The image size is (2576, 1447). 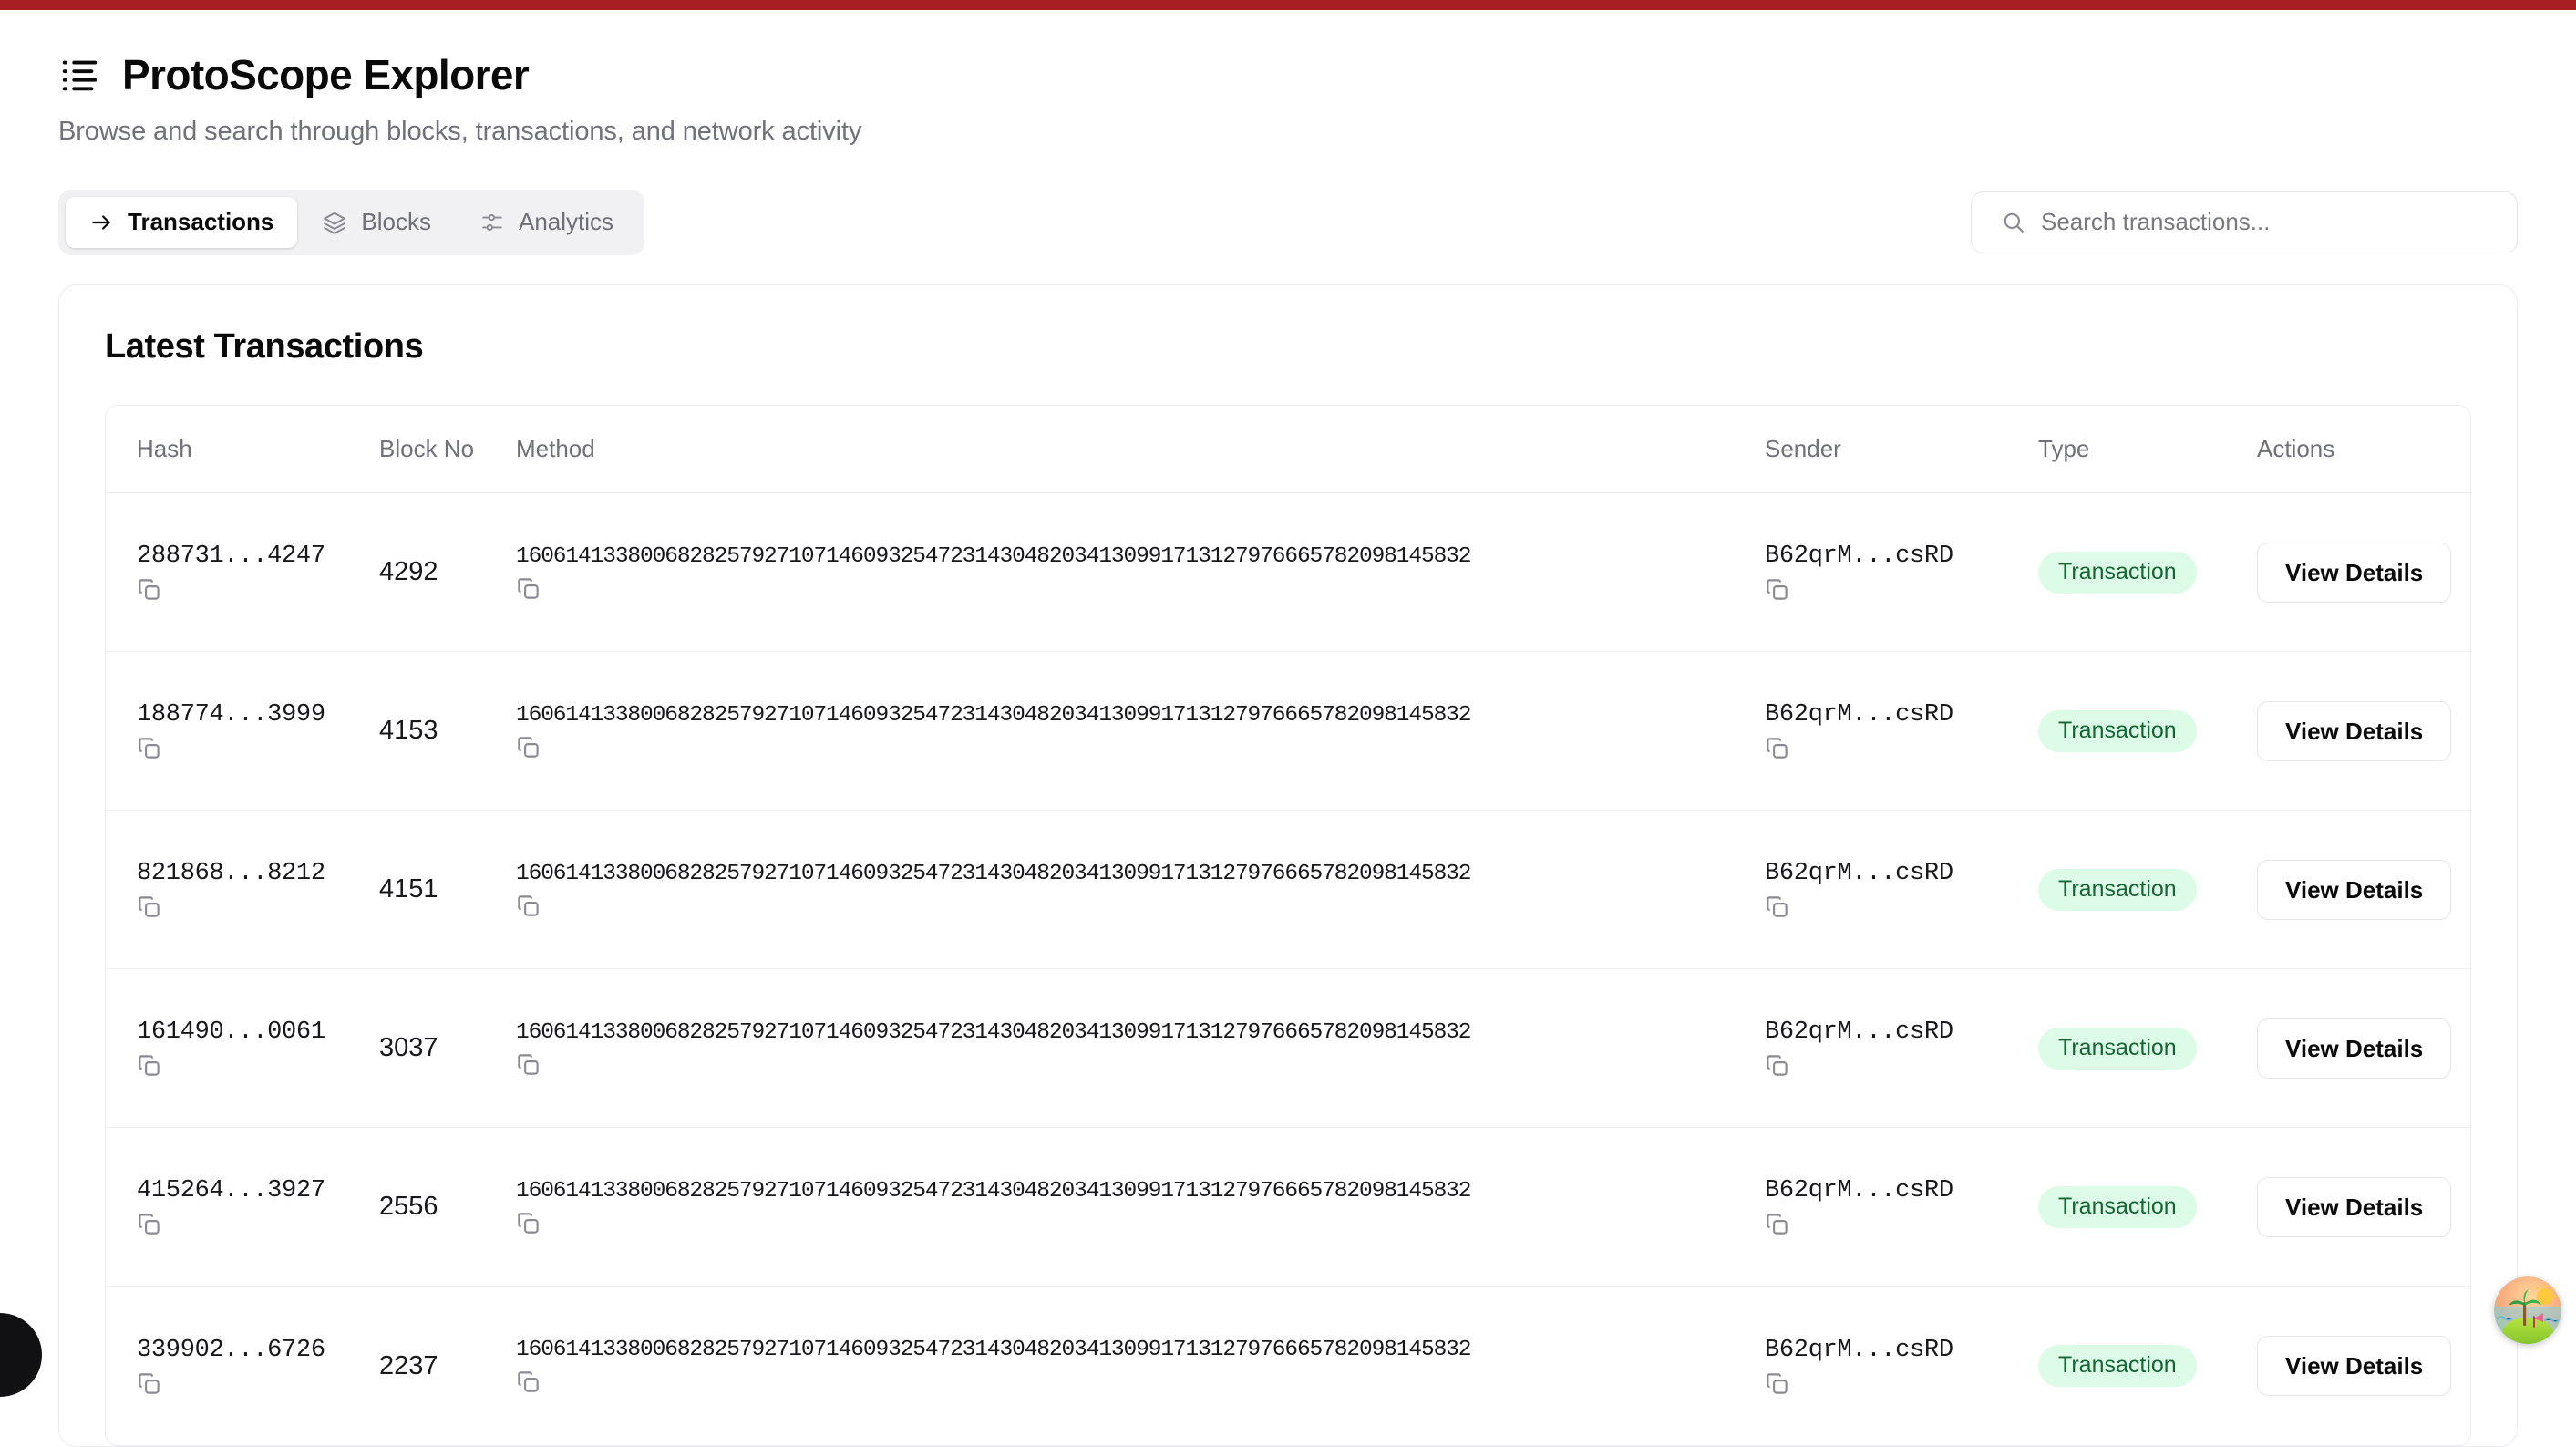 I want to click on column-header-block-no: Block No, so click(x=447, y=450).